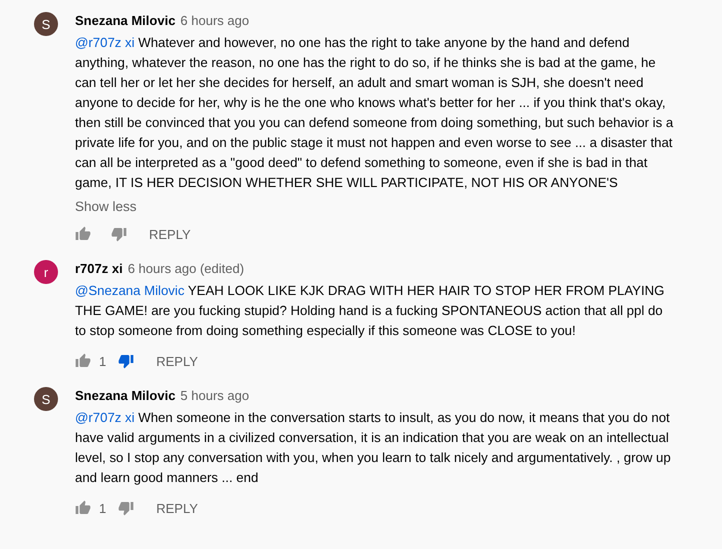  Describe the element at coordinates (129, 290) in the screenshot. I see `mention-link: @Snezana Milovic` at that location.